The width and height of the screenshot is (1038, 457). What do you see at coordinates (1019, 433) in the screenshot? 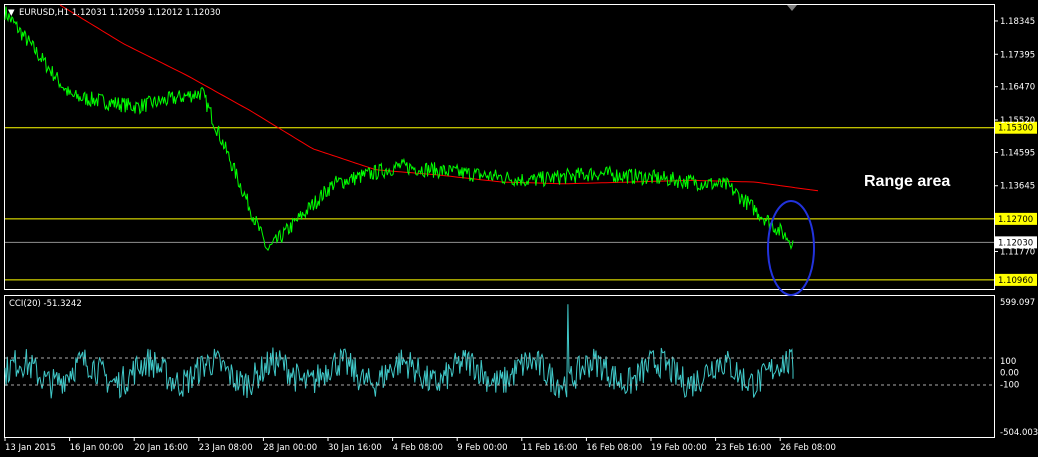
I see `cci-tick-label: -504.003` at bounding box center [1019, 433].